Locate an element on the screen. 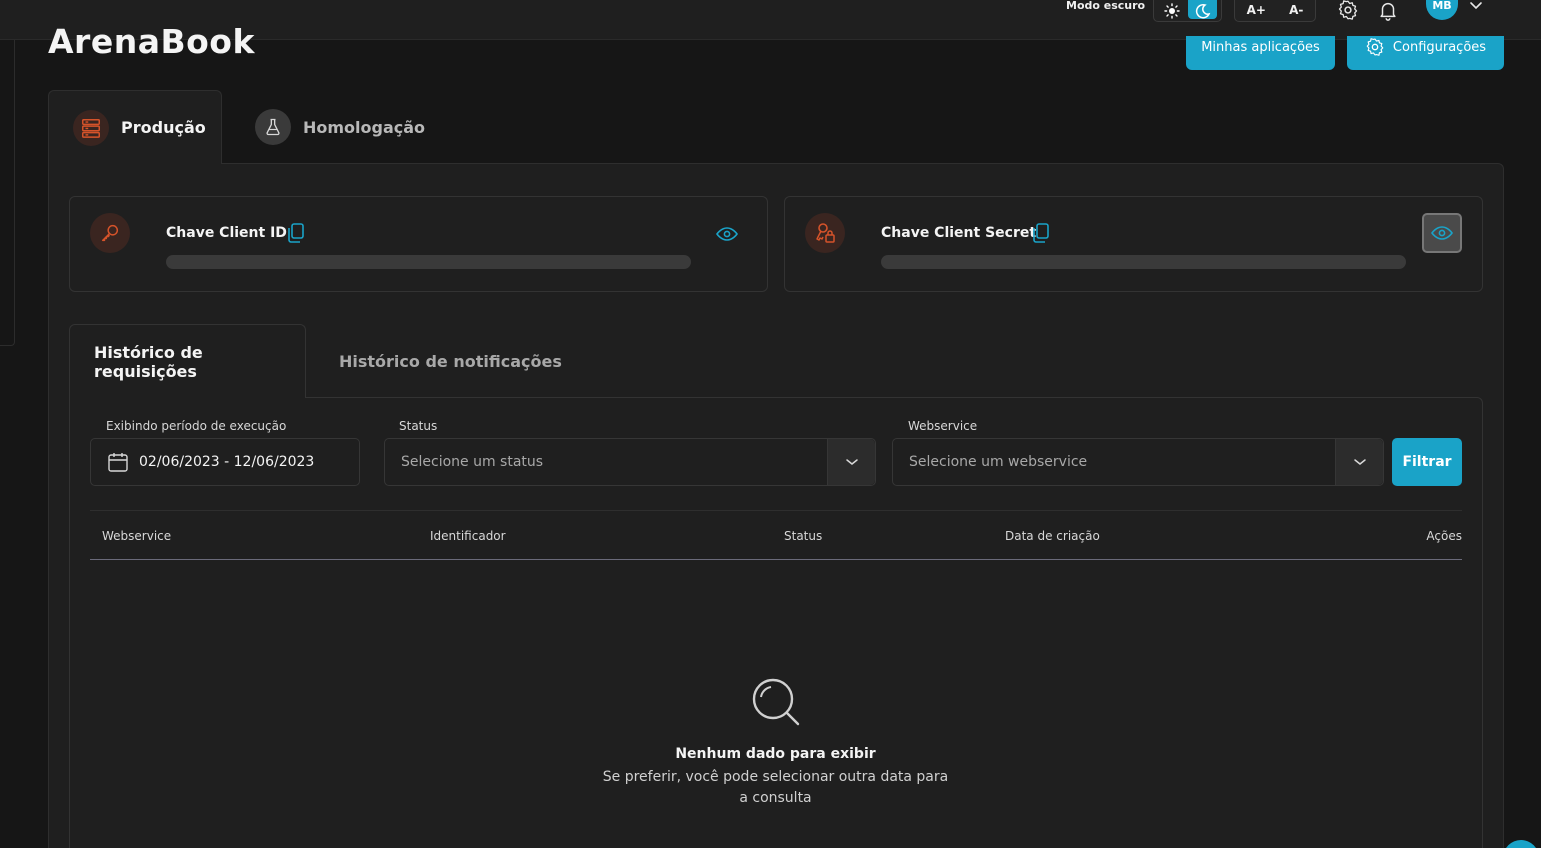 Image resolution: width=1541 pixels, height=848 pixels. page-title: ArenaBook is located at coordinates (151, 41).